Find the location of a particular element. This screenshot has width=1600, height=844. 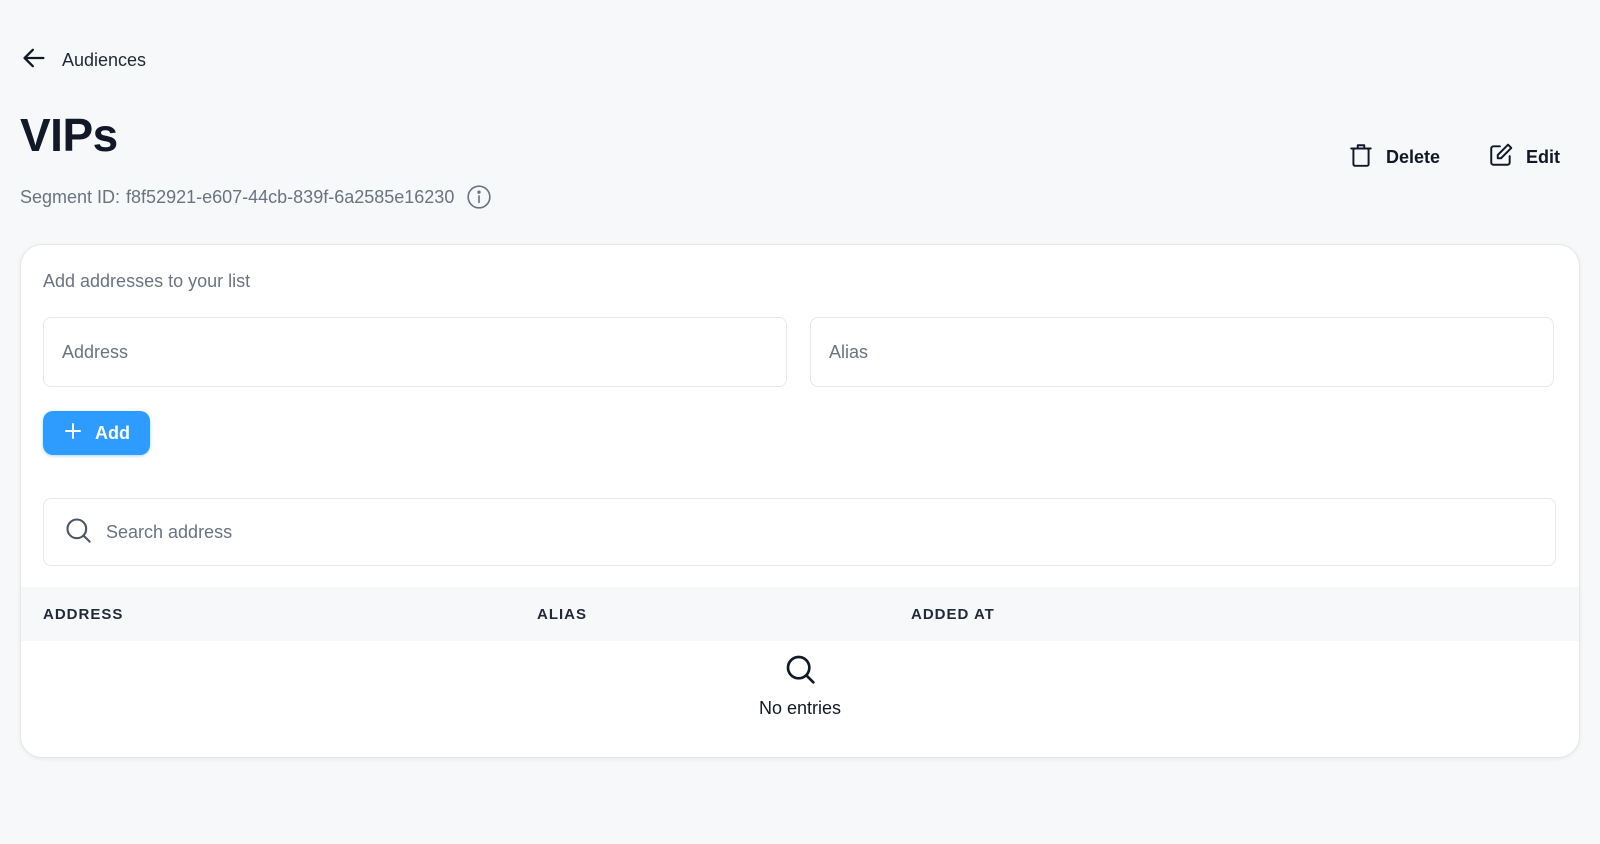

column-header-address: ADDRESS is located at coordinates (83, 614).